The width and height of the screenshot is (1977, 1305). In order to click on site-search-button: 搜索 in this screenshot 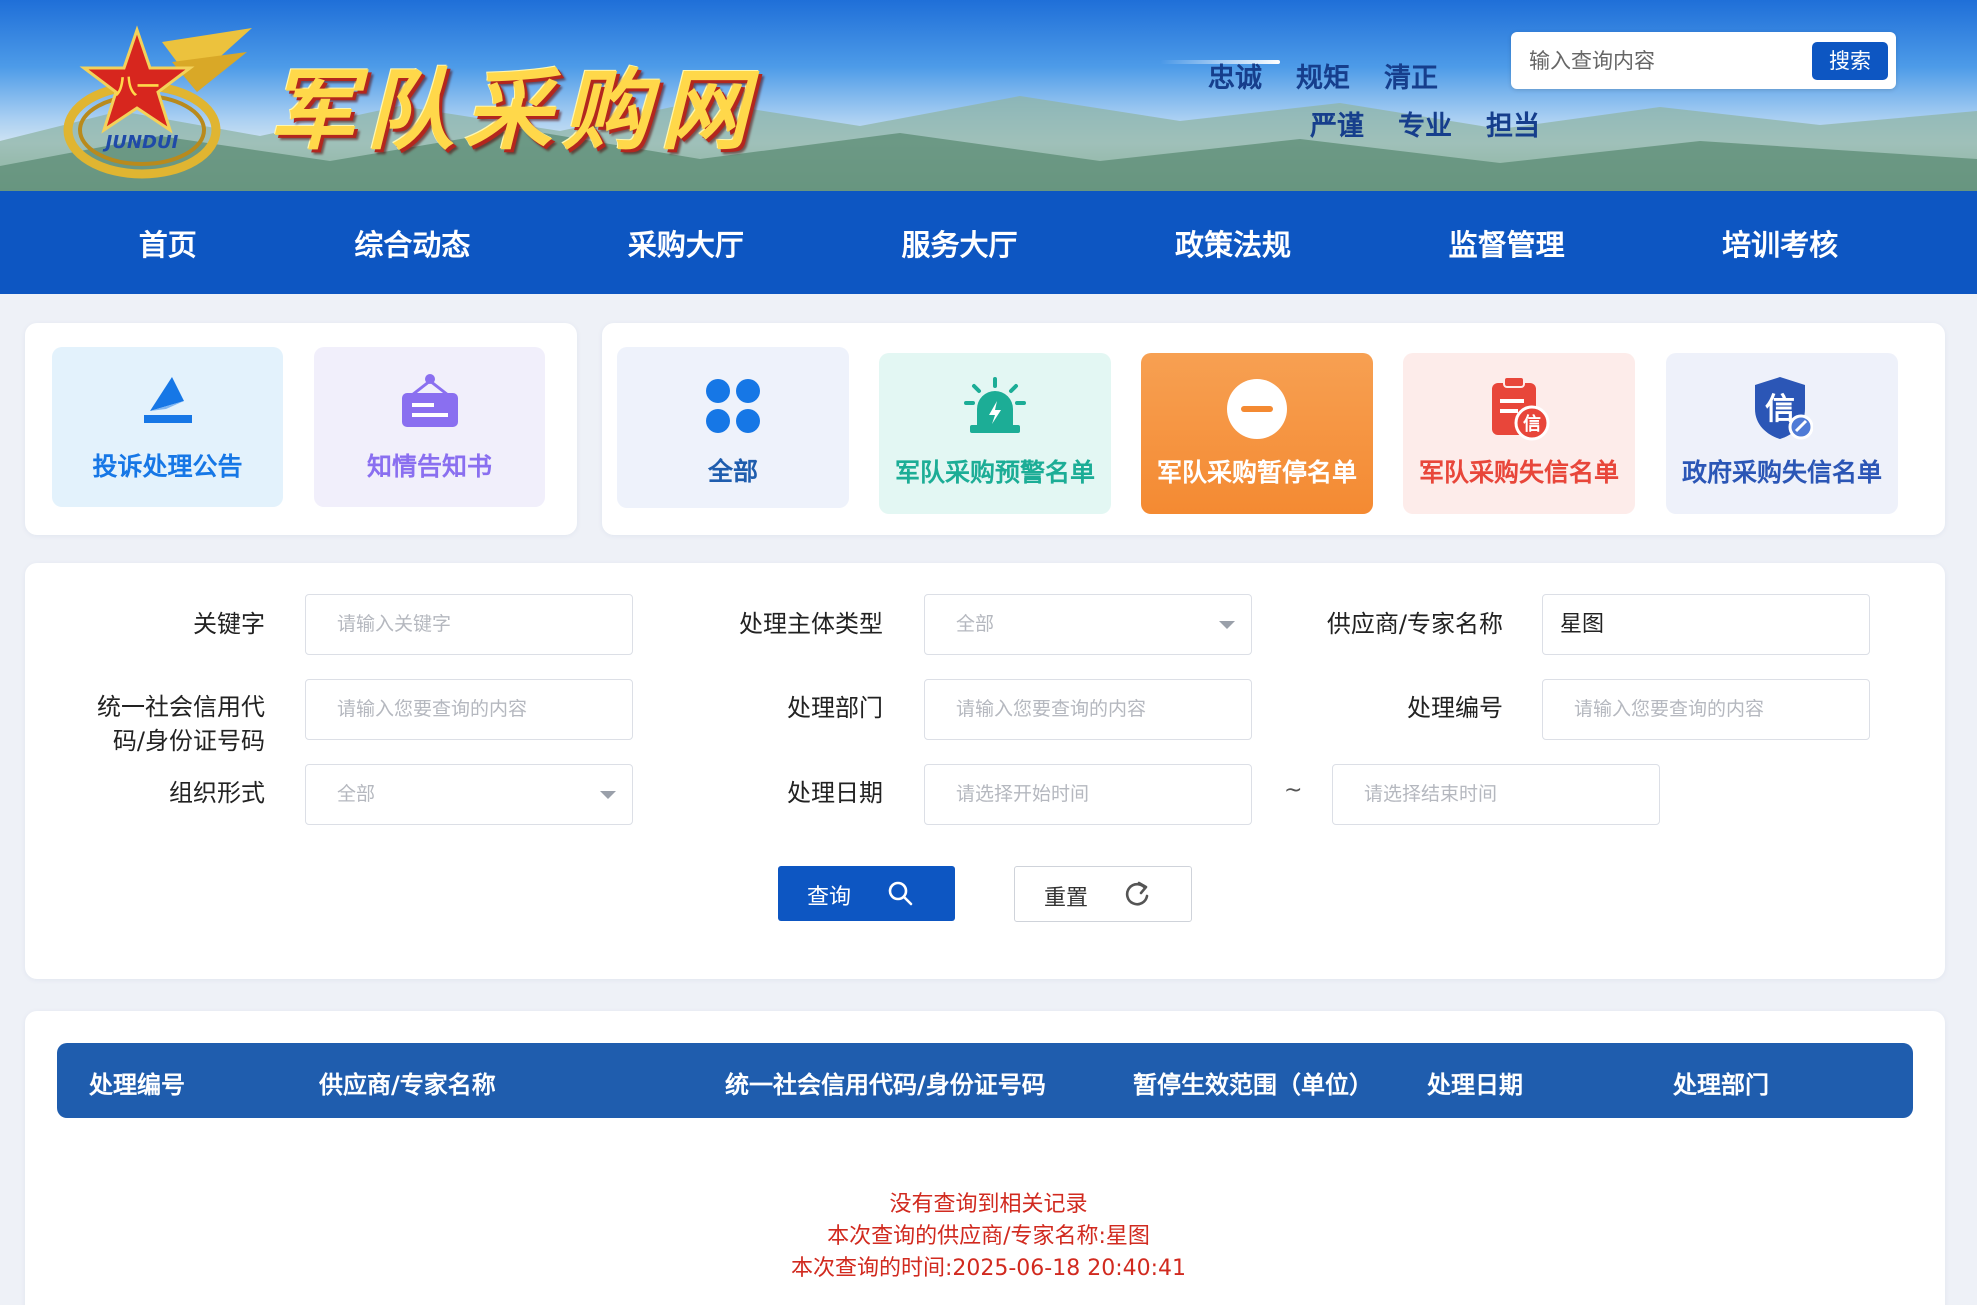, I will do `click(1850, 61)`.